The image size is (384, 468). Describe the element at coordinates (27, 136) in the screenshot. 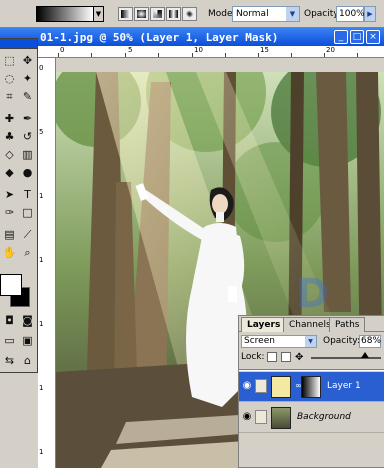

I see `history-brush-icon: ↺` at that location.